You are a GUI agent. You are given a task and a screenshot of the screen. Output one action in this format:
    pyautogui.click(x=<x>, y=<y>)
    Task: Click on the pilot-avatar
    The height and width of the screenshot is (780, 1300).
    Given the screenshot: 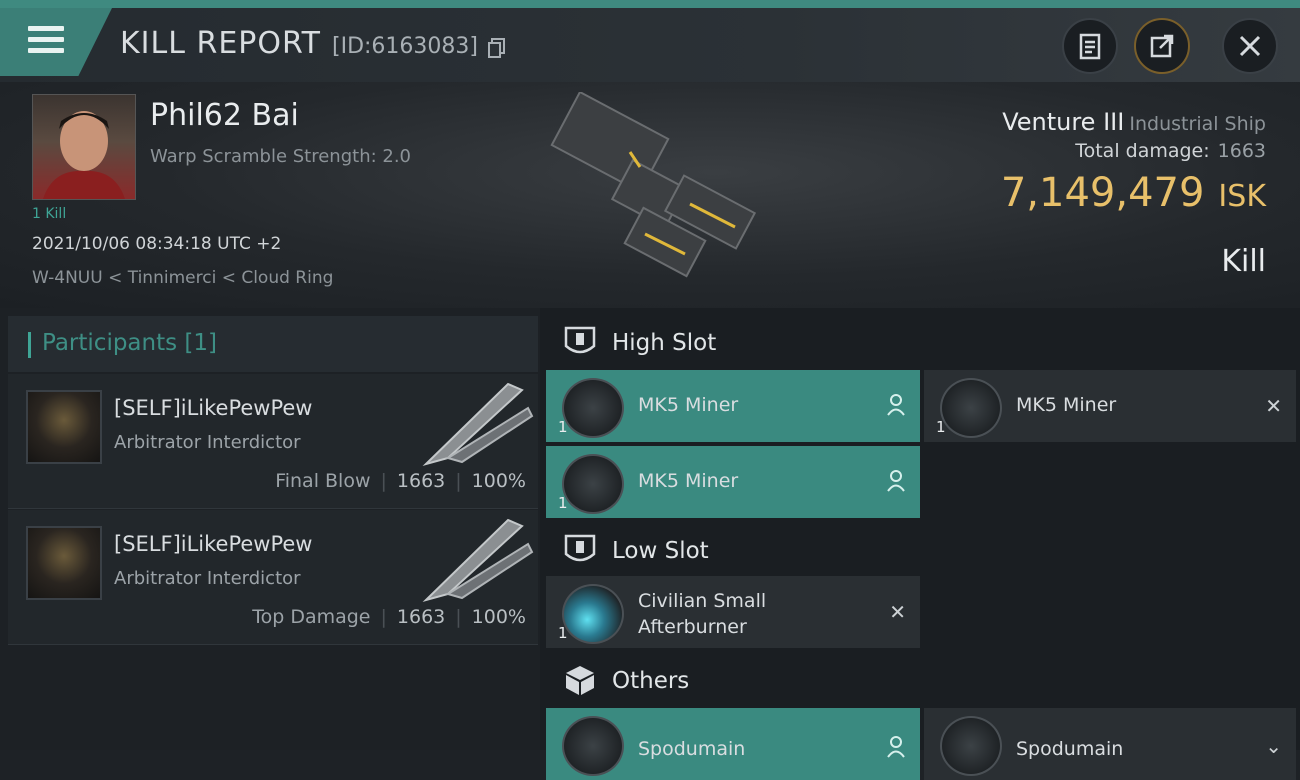 What is the action you would take?
    pyautogui.click(x=84, y=147)
    